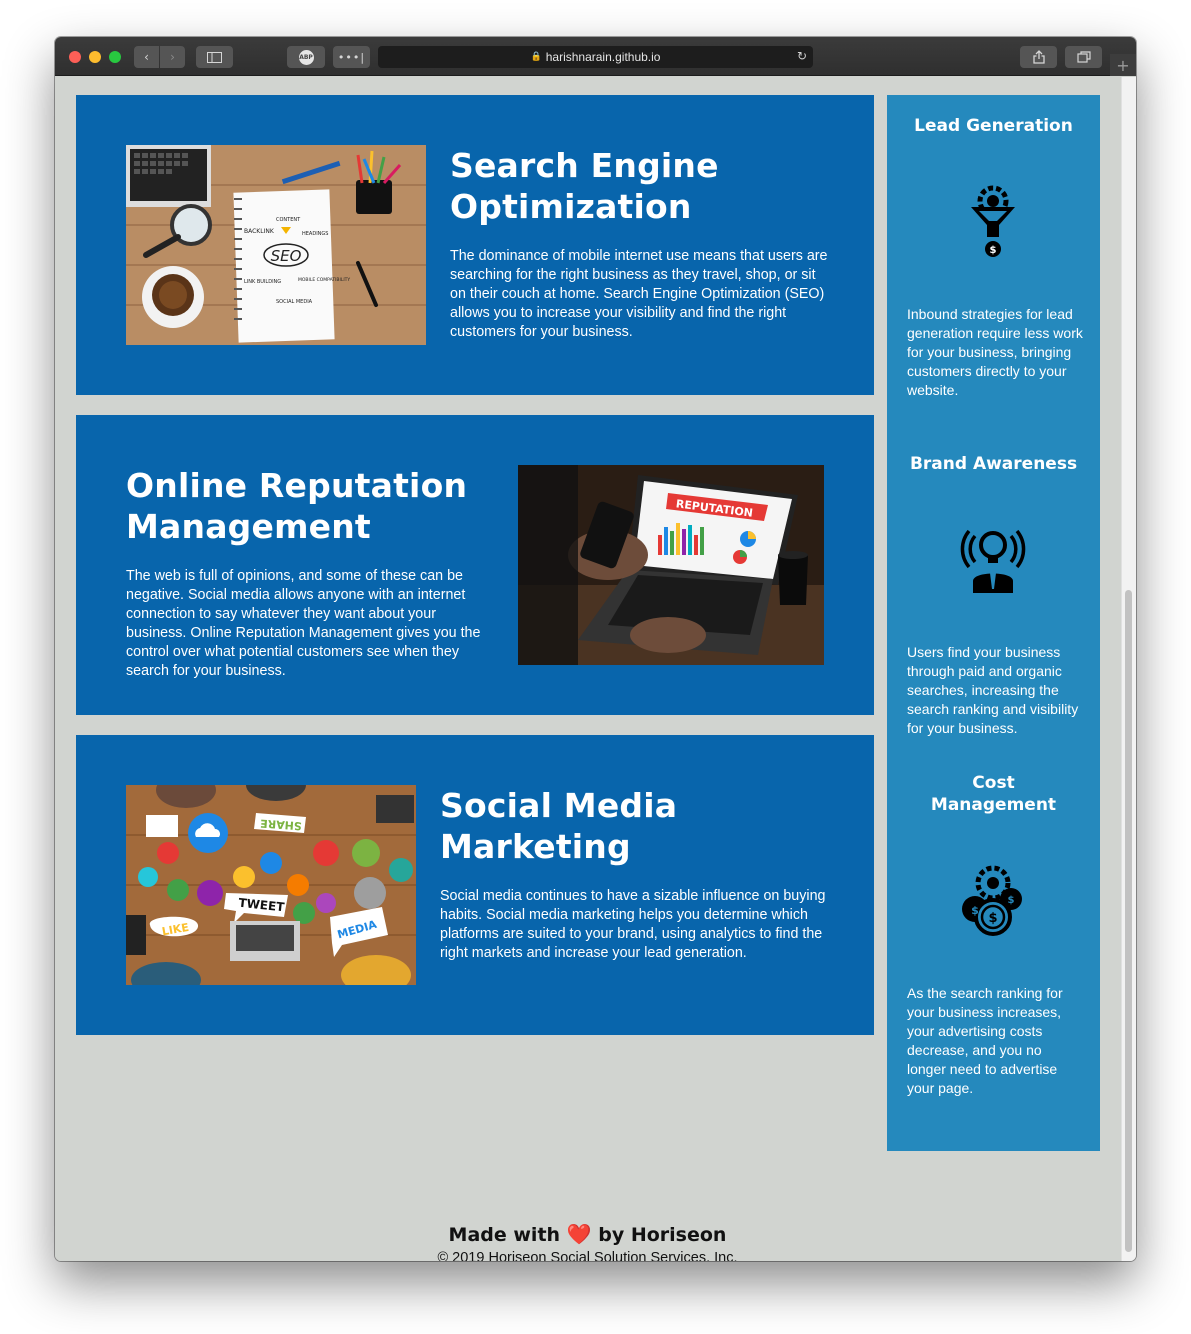 This screenshot has width=1191, height=1334. Describe the element at coordinates (993, 783) in the screenshot. I see `cost-title-line-1: Cost` at that location.